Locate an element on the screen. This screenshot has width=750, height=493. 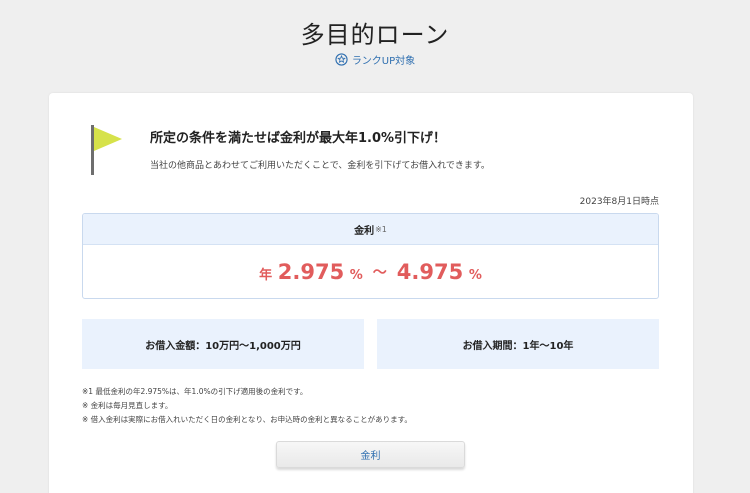
footnote-item: ※ 金利は毎月見直します。 is located at coordinates (127, 405).